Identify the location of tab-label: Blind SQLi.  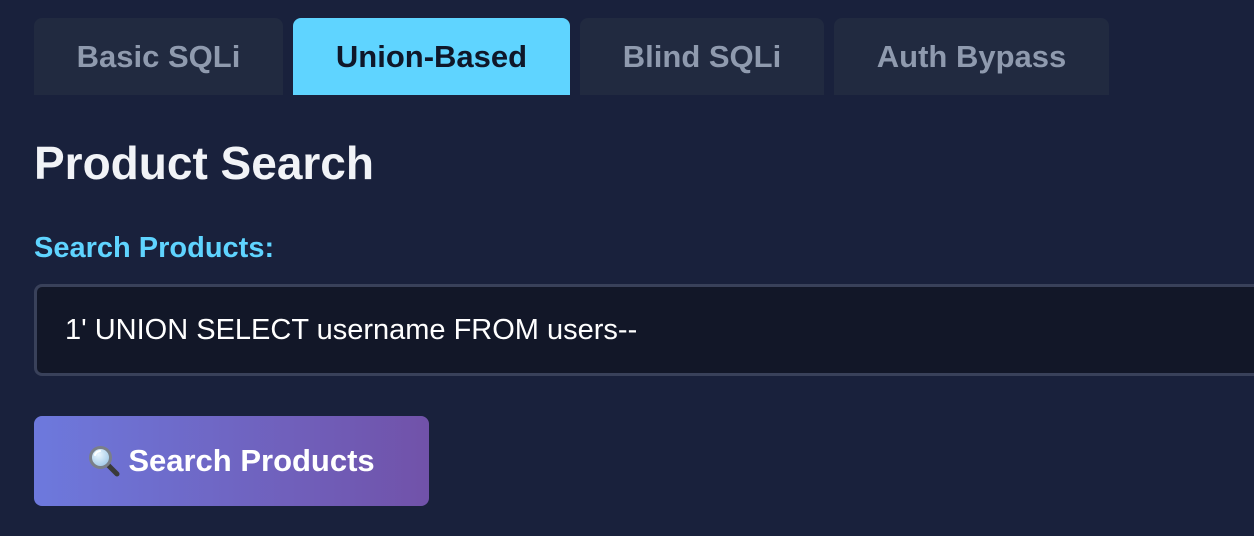
(702, 56).